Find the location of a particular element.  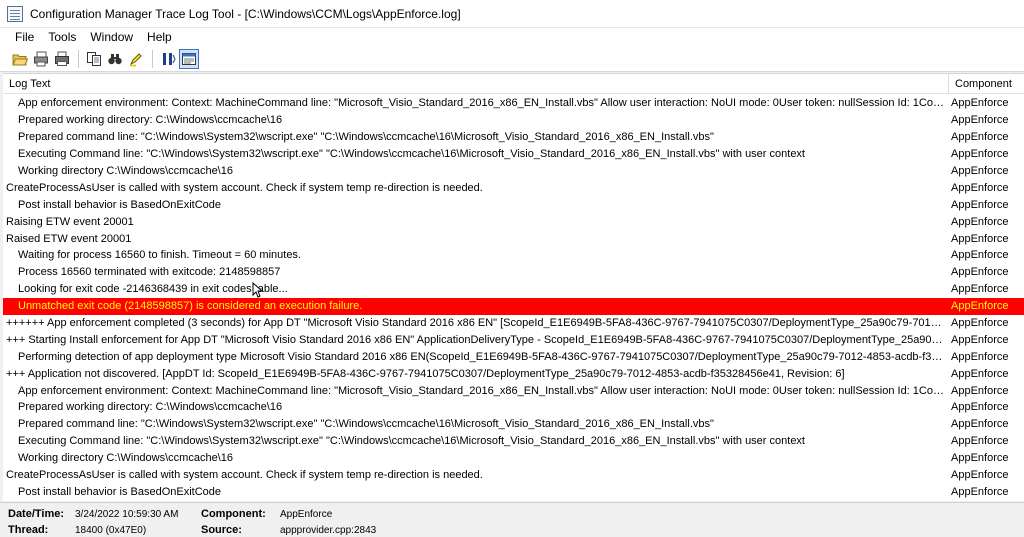

pause-icon is located at coordinates (168, 59).